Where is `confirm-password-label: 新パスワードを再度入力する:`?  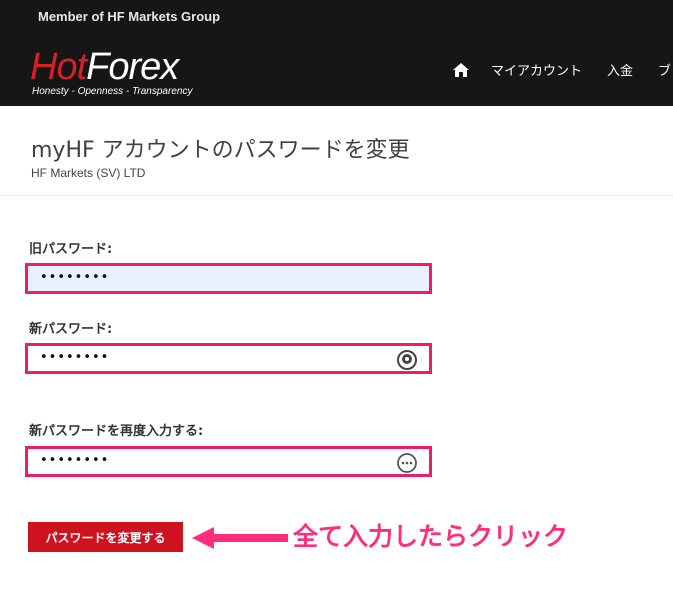
confirm-password-label: 新パスワードを再度入力する: is located at coordinates (116, 431).